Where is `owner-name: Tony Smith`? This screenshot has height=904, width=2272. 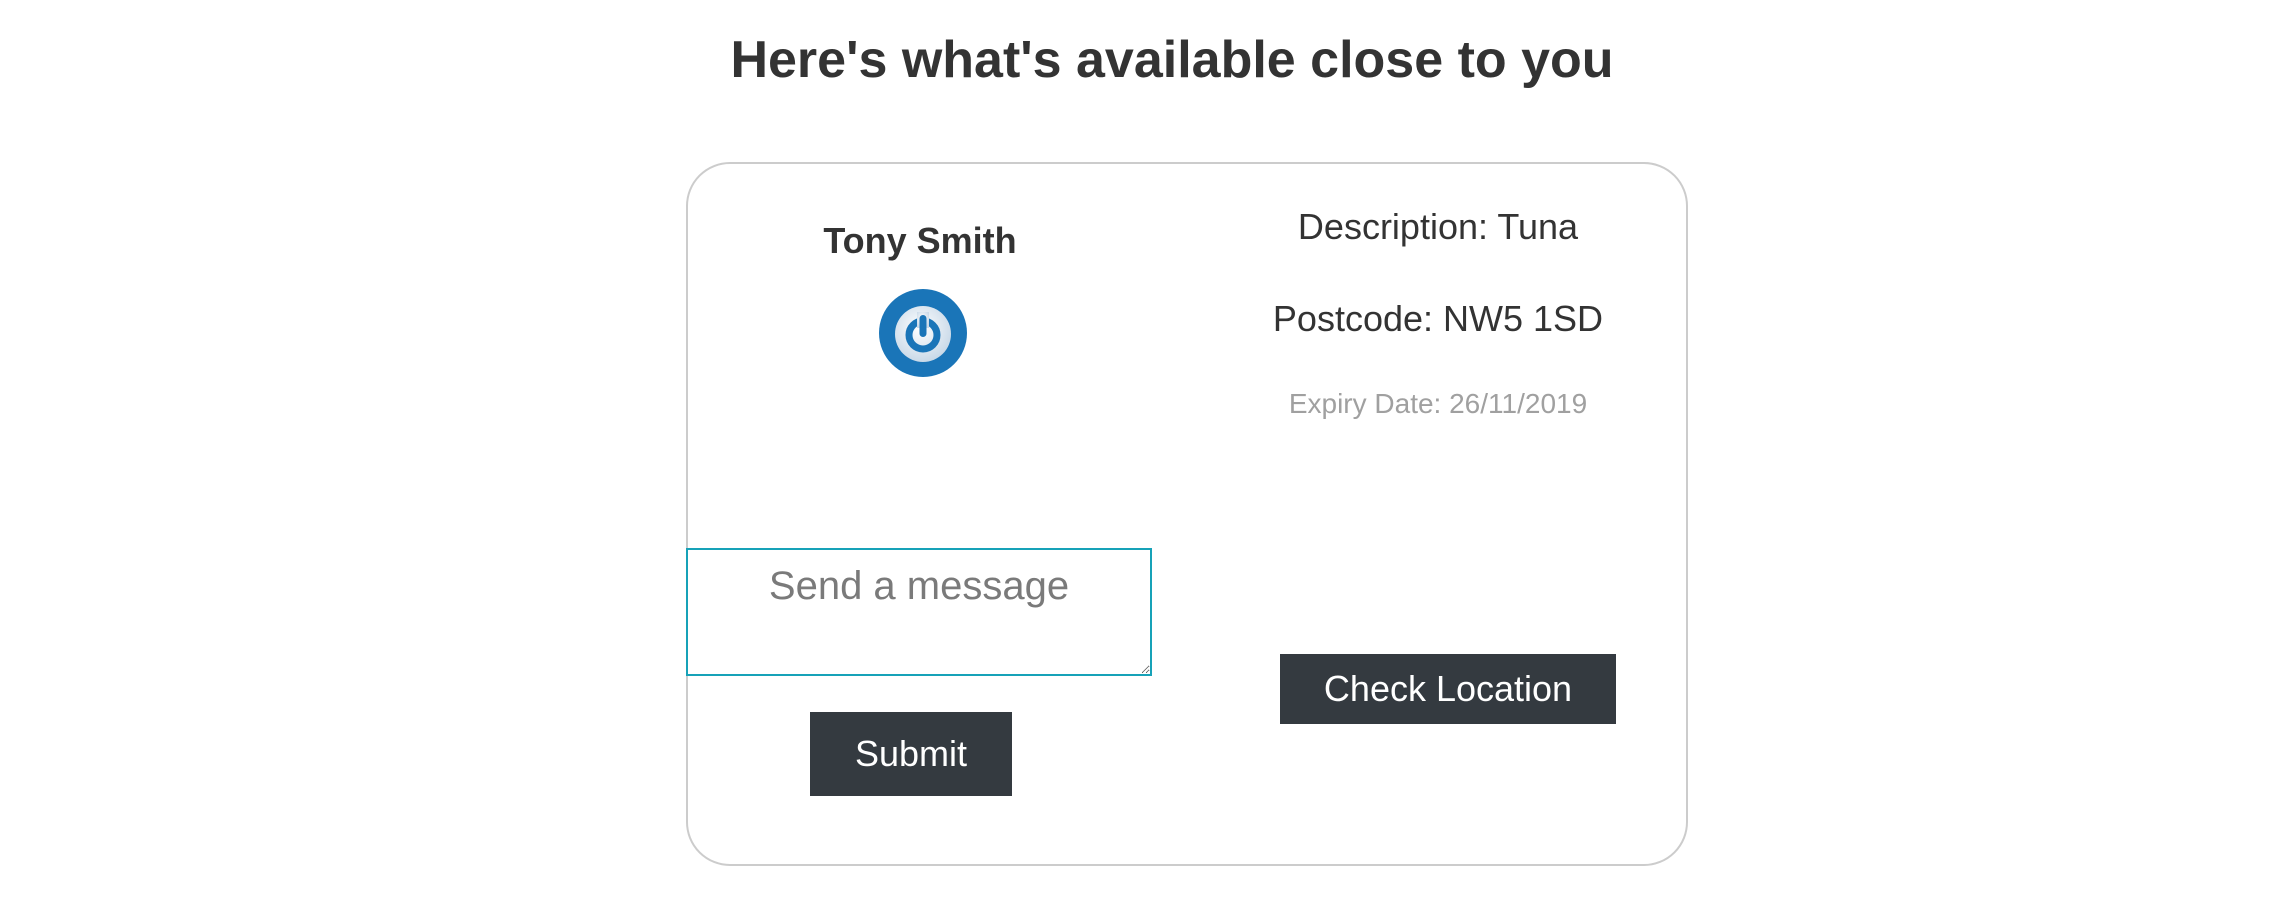 owner-name: Tony Smith is located at coordinates (920, 240).